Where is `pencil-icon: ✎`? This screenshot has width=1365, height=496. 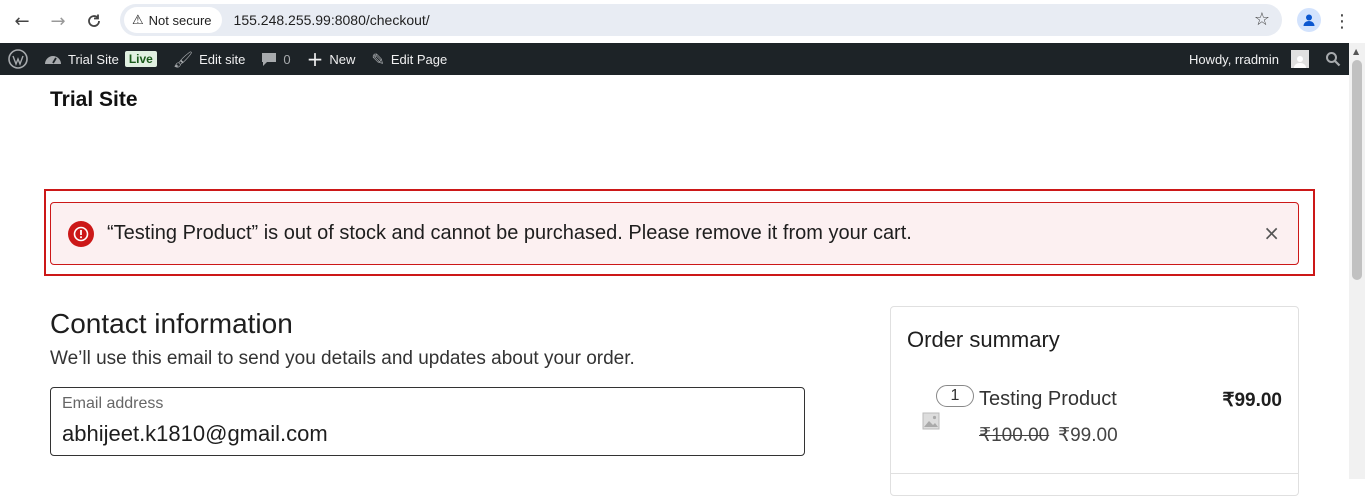 pencil-icon: ✎ is located at coordinates (378, 59).